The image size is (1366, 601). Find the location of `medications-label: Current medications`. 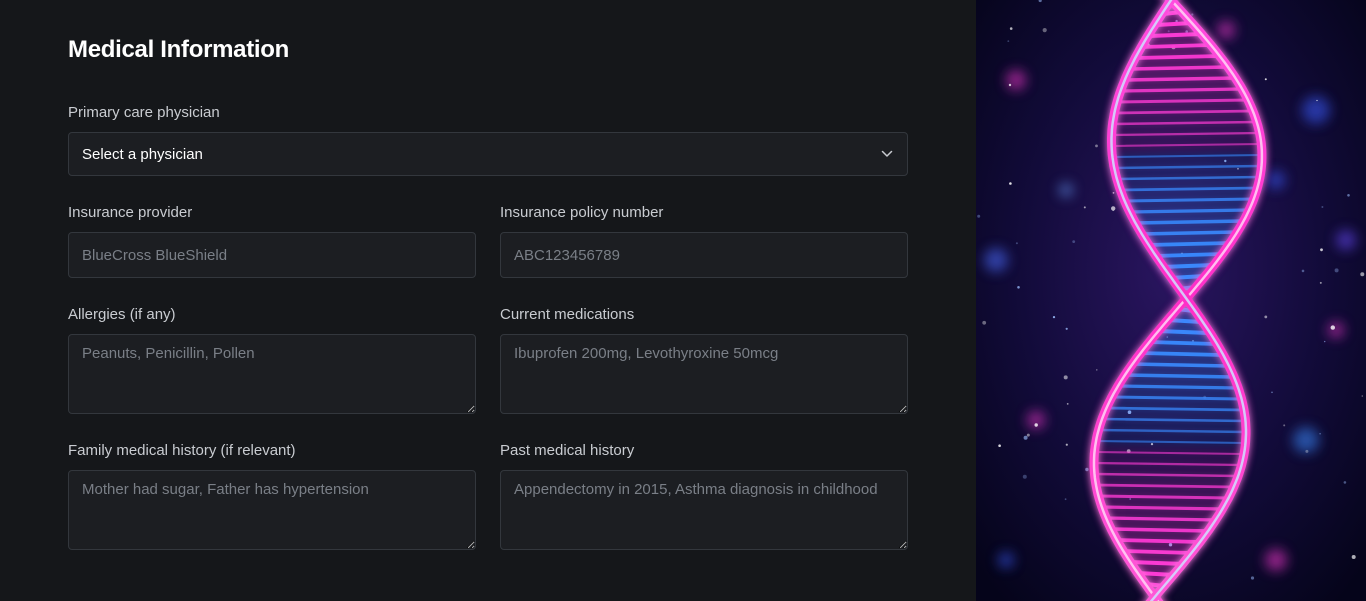

medications-label: Current medications is located at coordinates (567, 314).